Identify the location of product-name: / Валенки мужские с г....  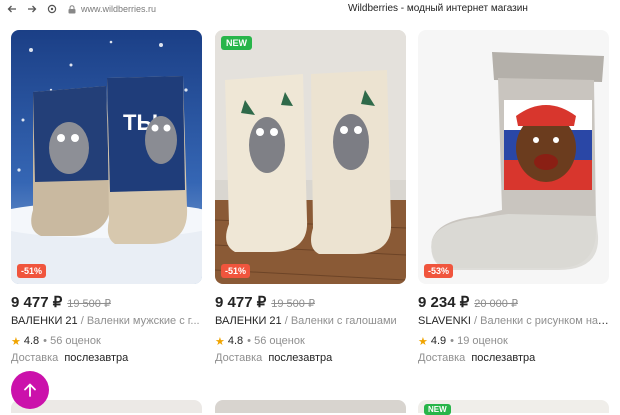
(138, 321).